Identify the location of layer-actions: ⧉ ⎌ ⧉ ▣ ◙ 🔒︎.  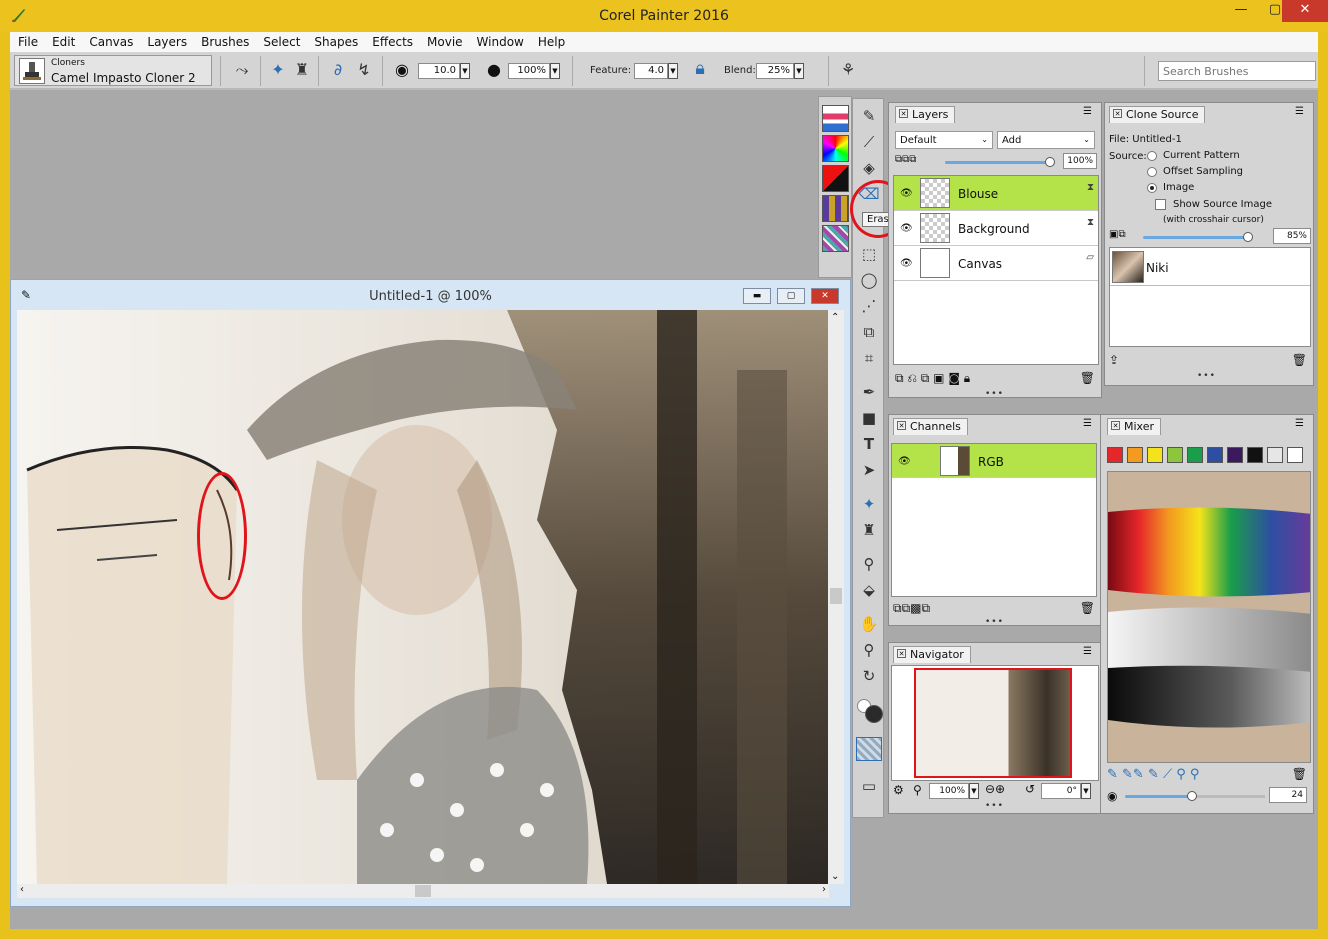
(932, 378).